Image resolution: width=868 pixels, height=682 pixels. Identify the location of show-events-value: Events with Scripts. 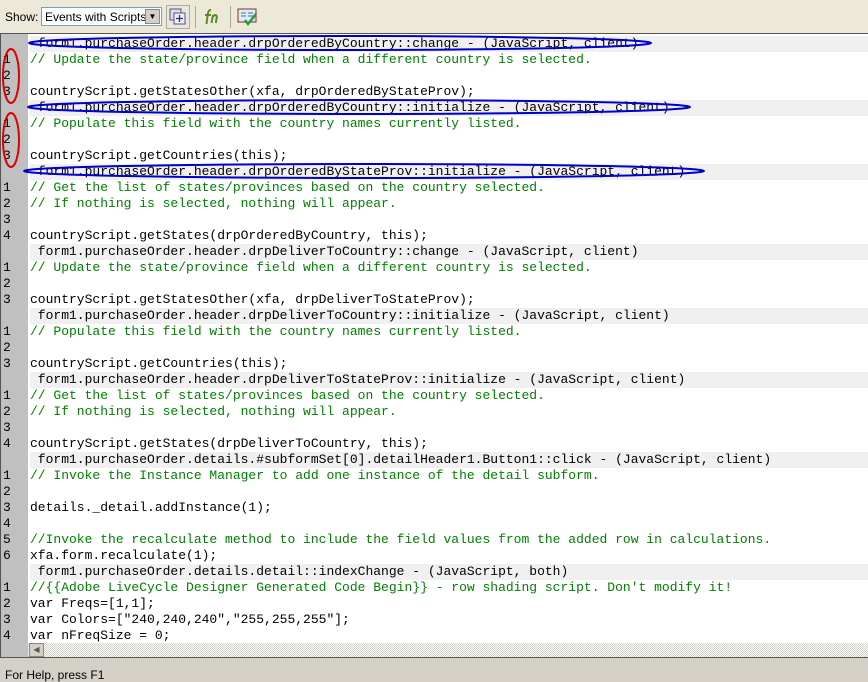
(96, 17).